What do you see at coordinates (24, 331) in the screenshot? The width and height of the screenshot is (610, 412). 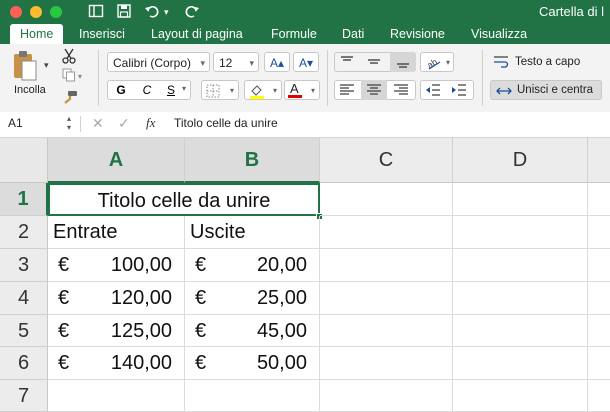 I see `row-header-5: 5` at bounding box center [24, 331].